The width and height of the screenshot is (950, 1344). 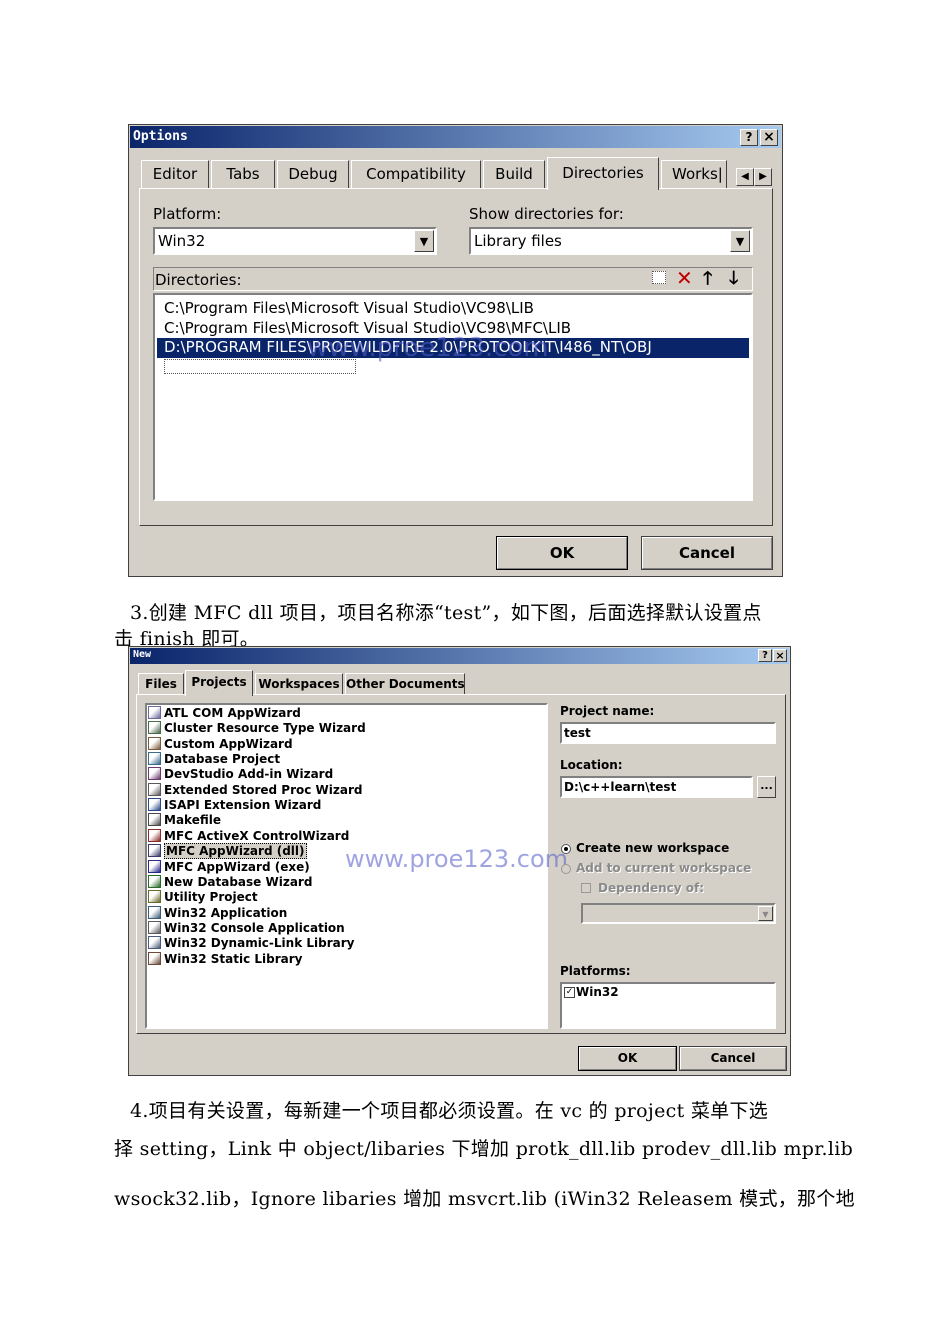 I want to click on tab-projects: Projects, so click(x=219, y=683).